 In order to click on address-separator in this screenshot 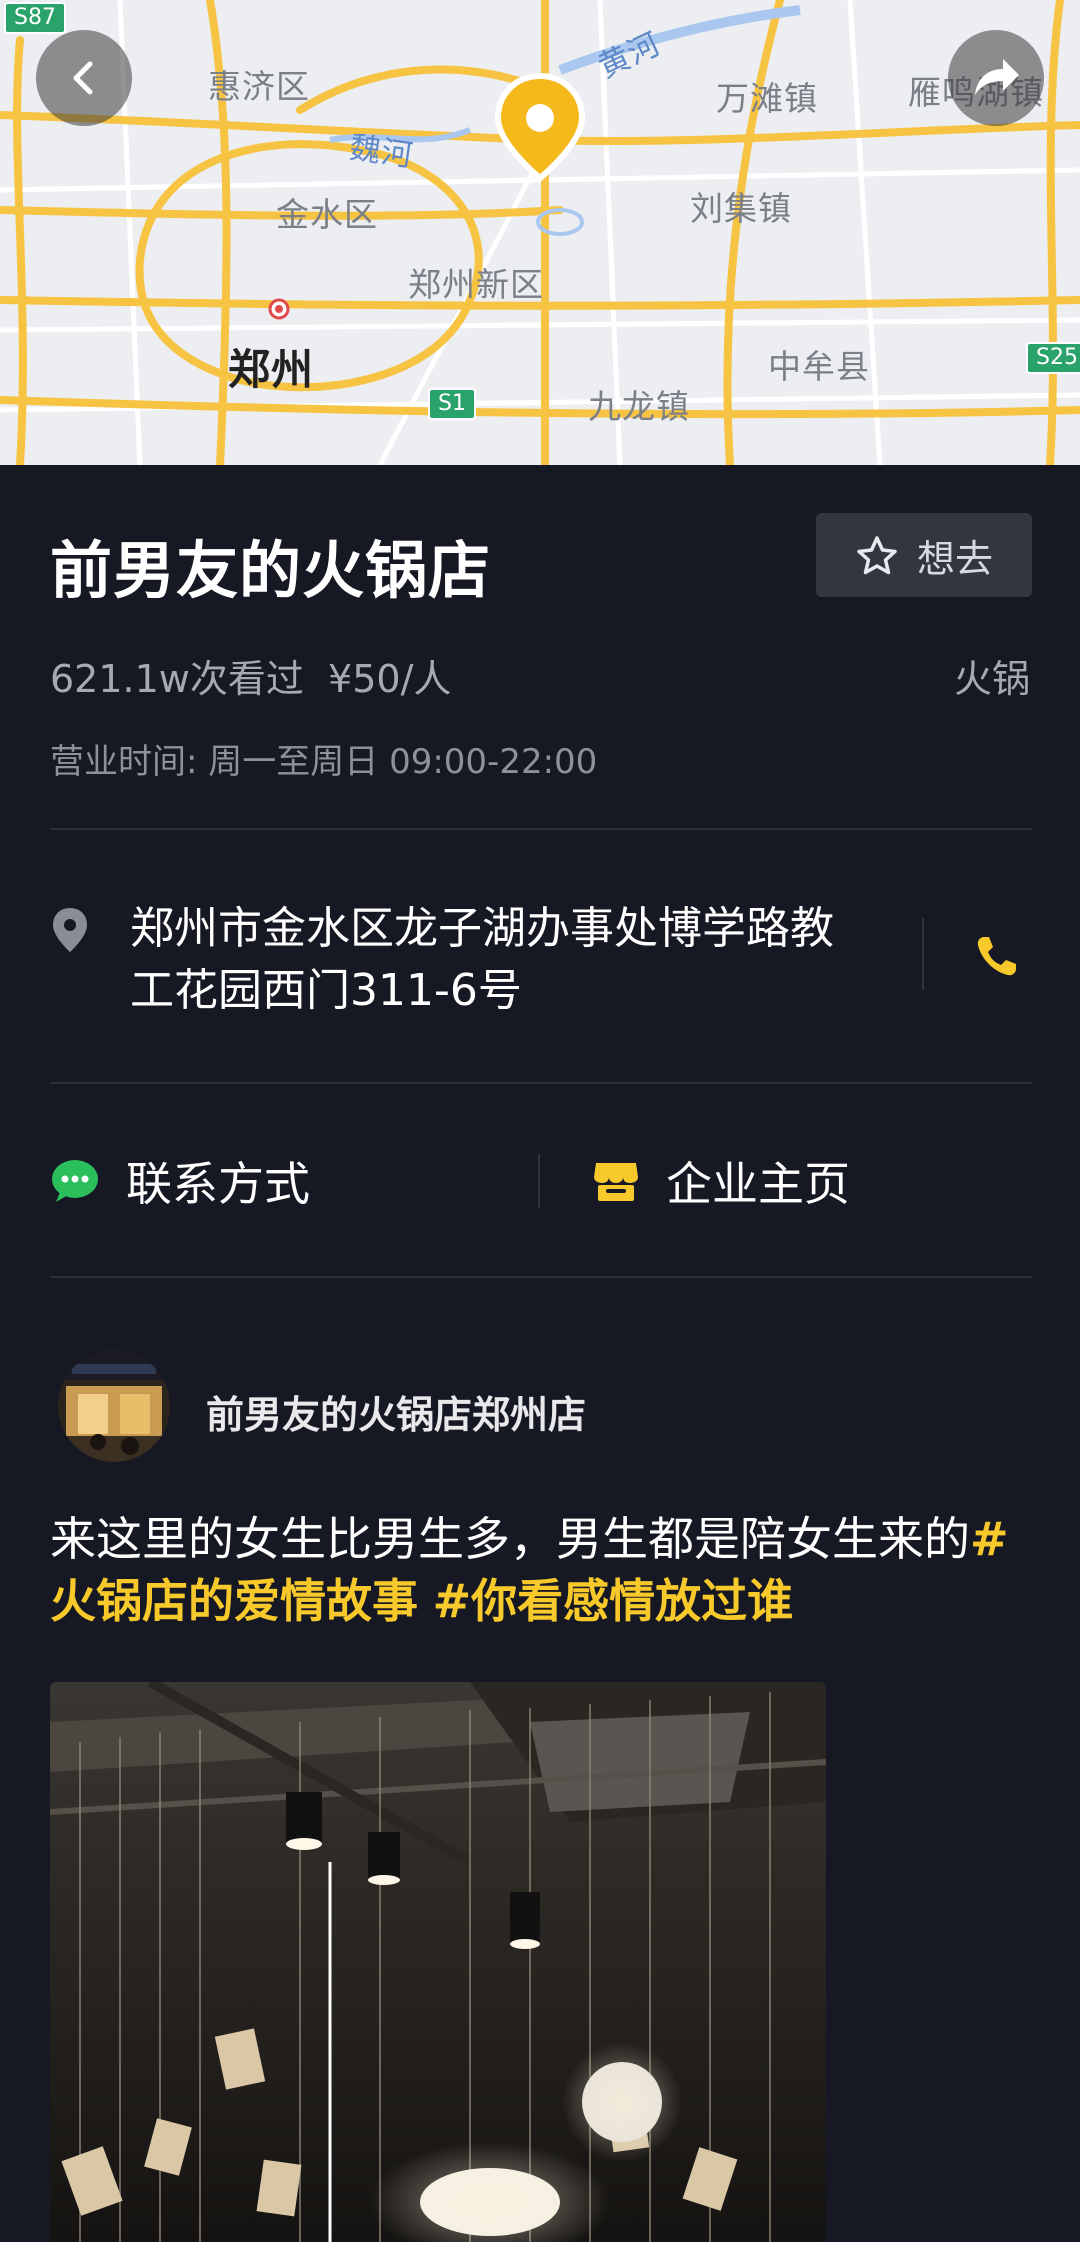, I will do `click(923, 954)`.